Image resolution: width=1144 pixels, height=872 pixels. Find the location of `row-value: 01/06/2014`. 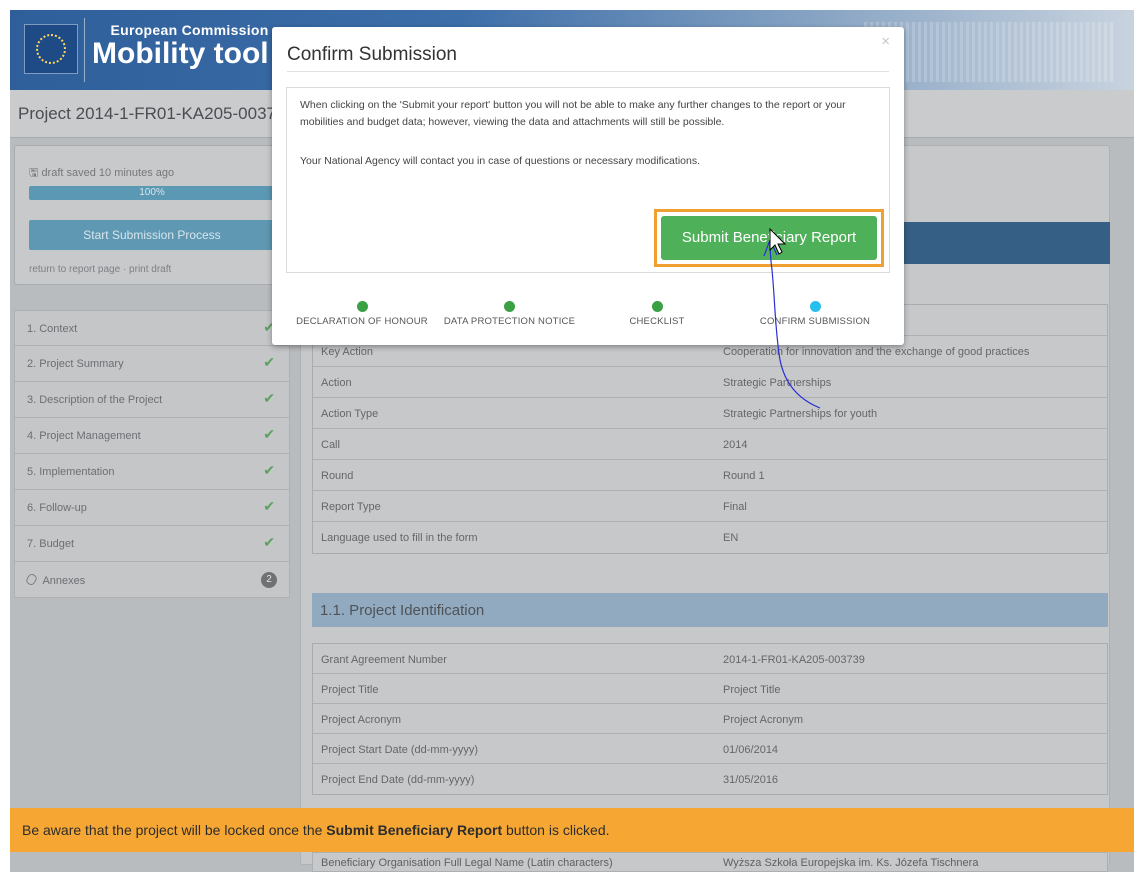

row-value: 01/06/2014 is located at coordinates (751, 750).